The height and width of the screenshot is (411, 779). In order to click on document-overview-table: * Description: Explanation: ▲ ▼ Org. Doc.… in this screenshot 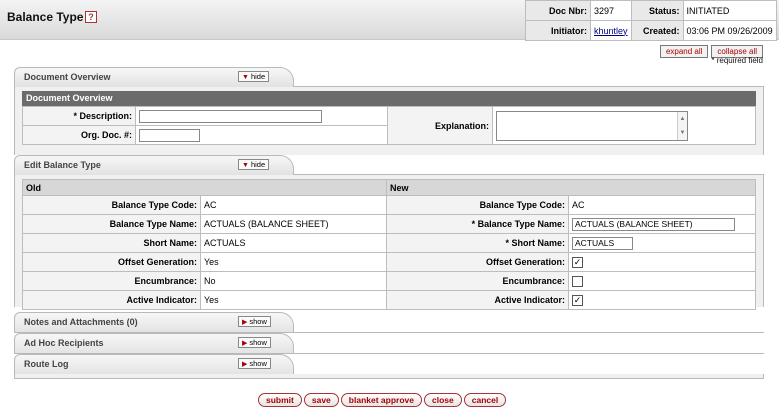, I will do `click(389, 125)`.